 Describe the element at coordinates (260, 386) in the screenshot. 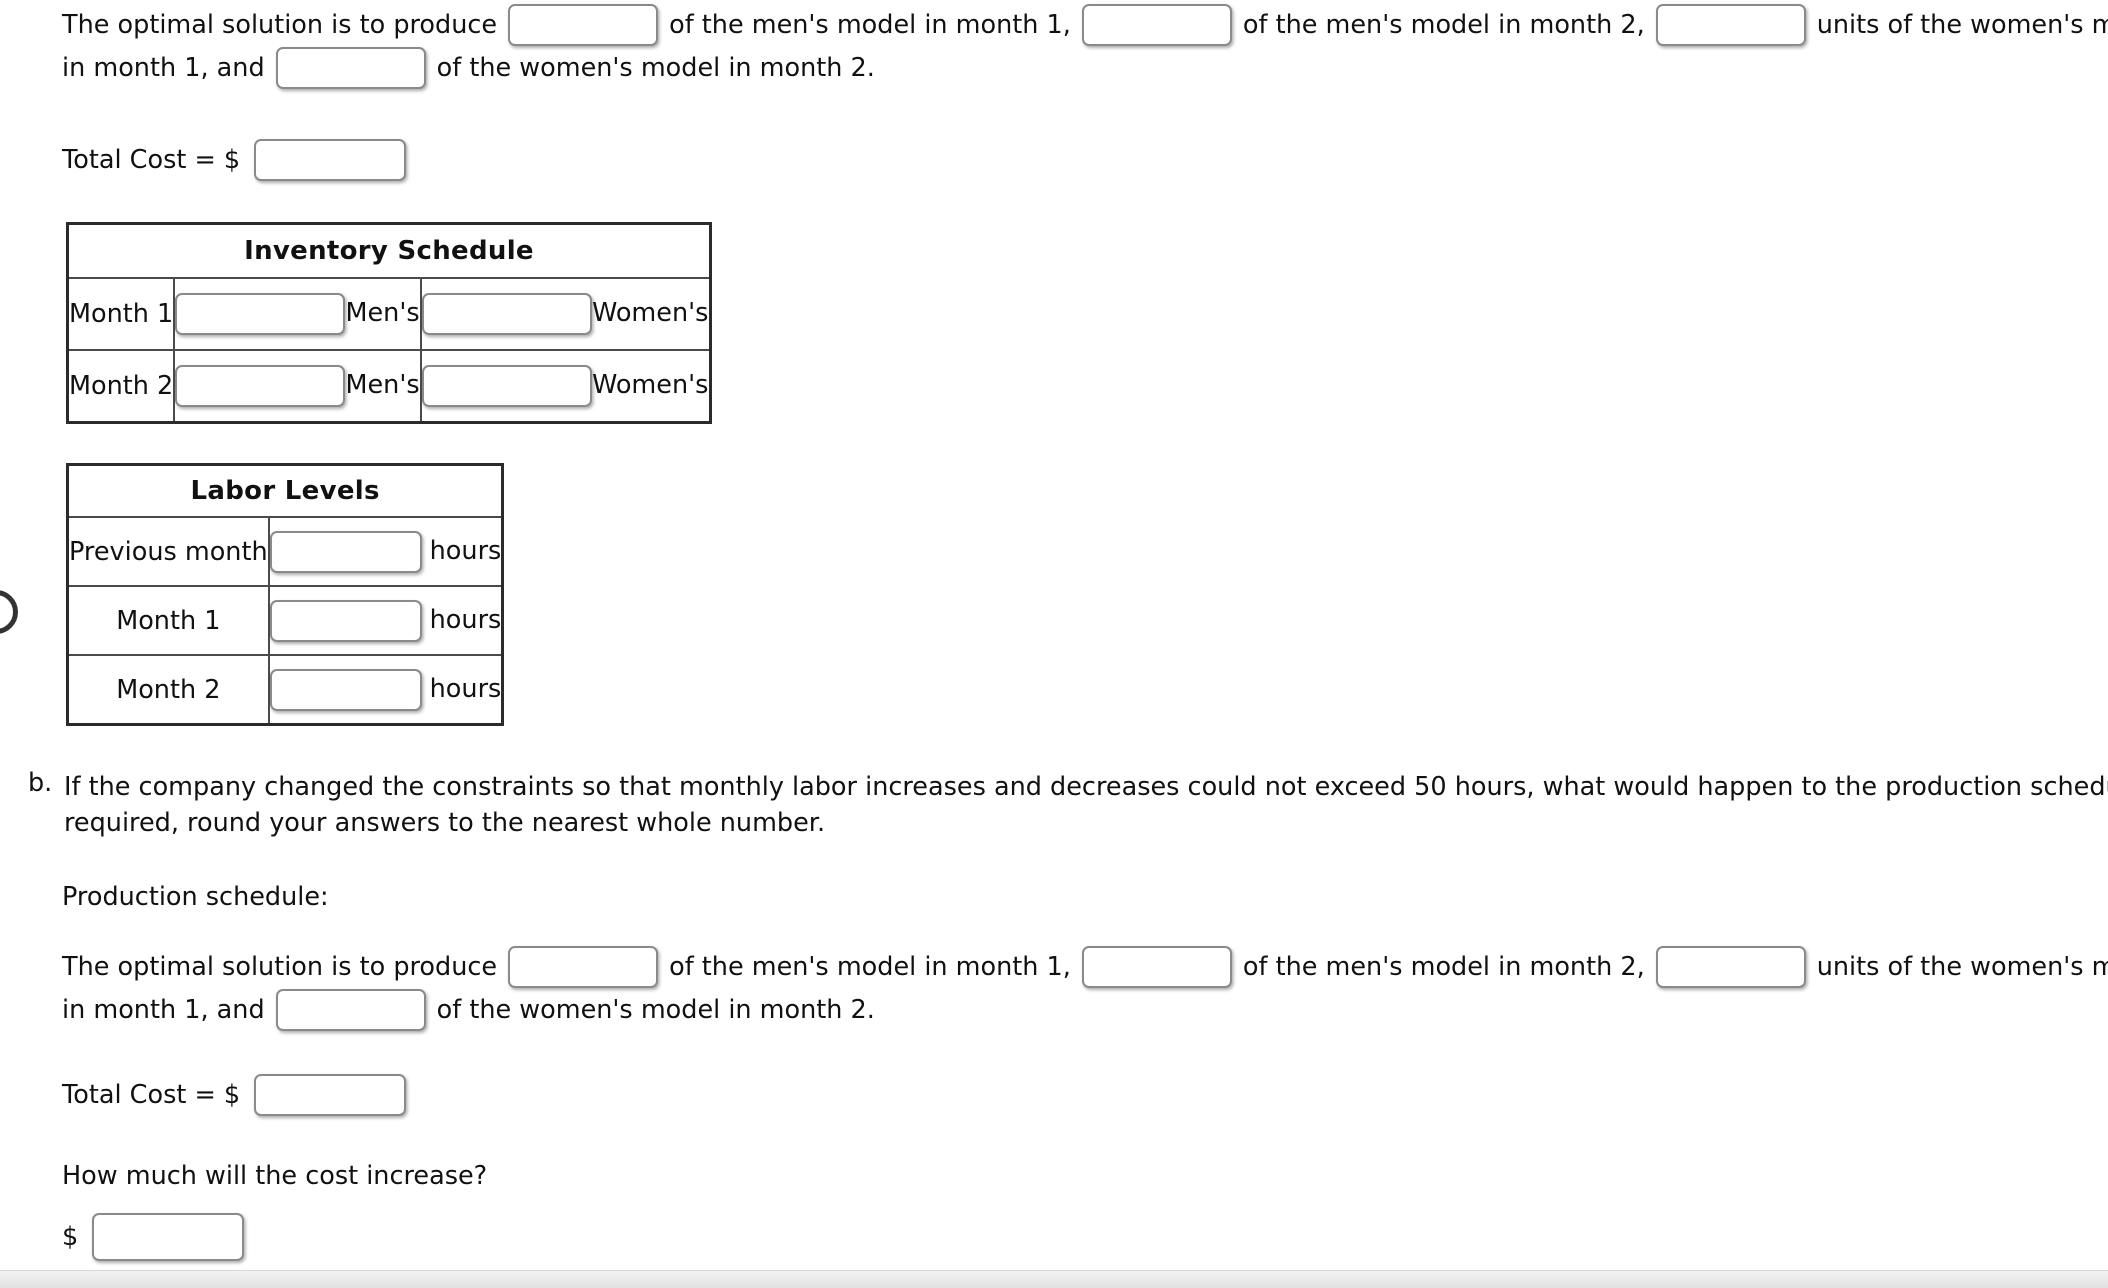

I see `input-inventory-mens-month2` at that location.